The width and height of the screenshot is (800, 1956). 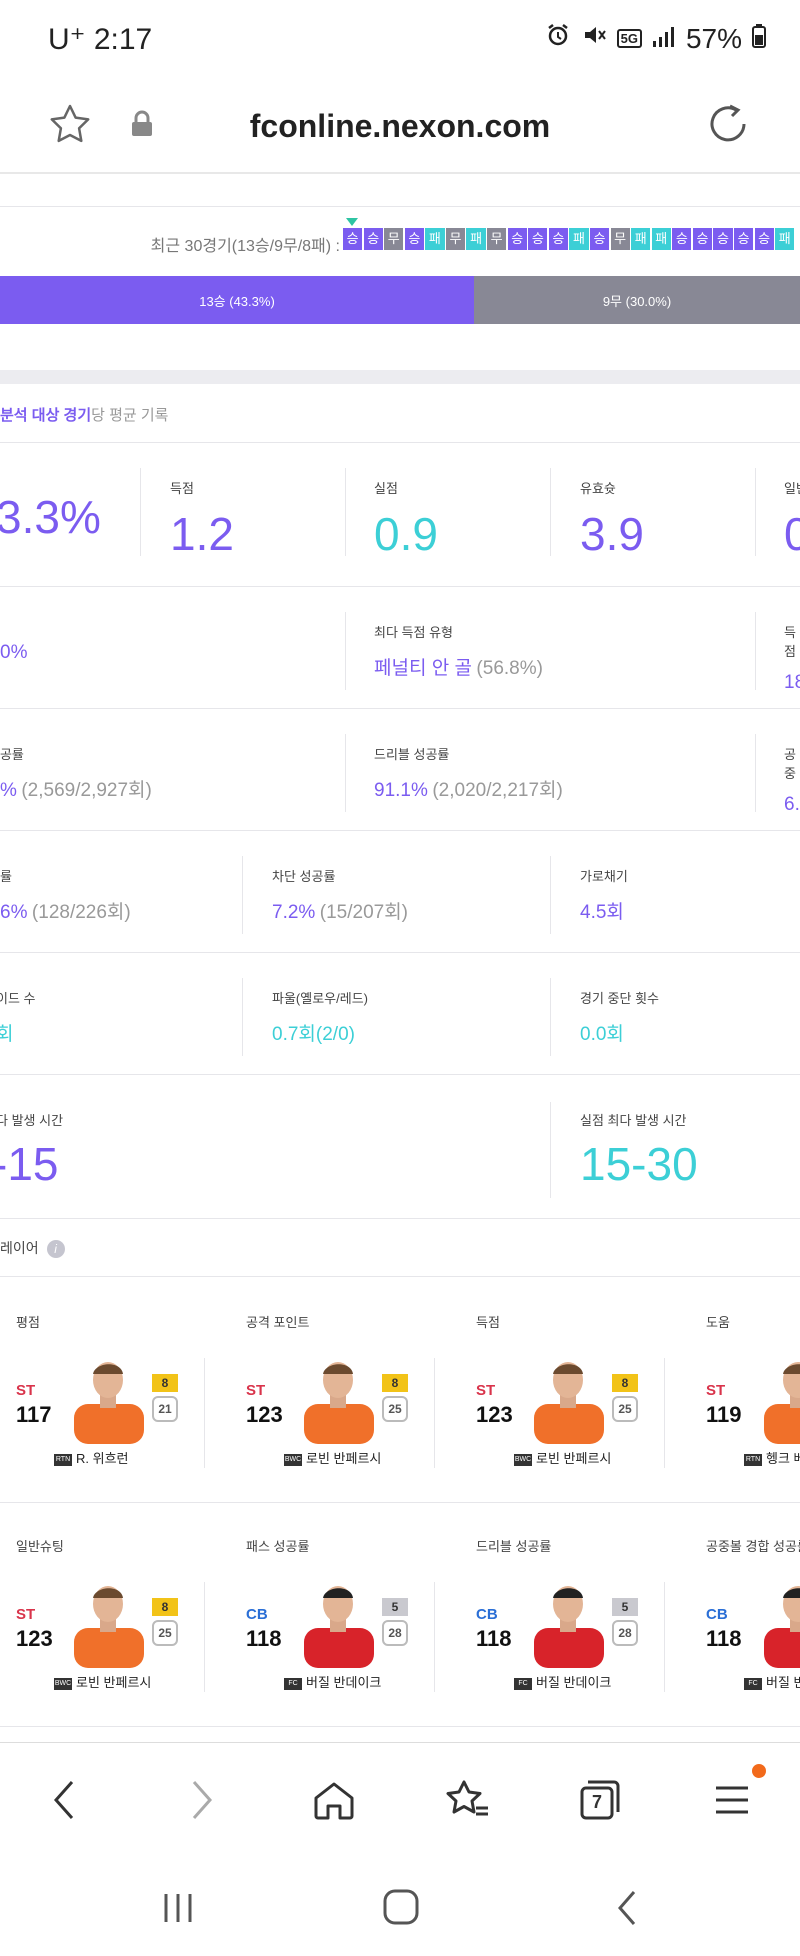 What do you see at coordinates (792, 781) in the screenshot?
I see `stat-aerial-rate: 공중 6.` at bounding box center [792, 781].